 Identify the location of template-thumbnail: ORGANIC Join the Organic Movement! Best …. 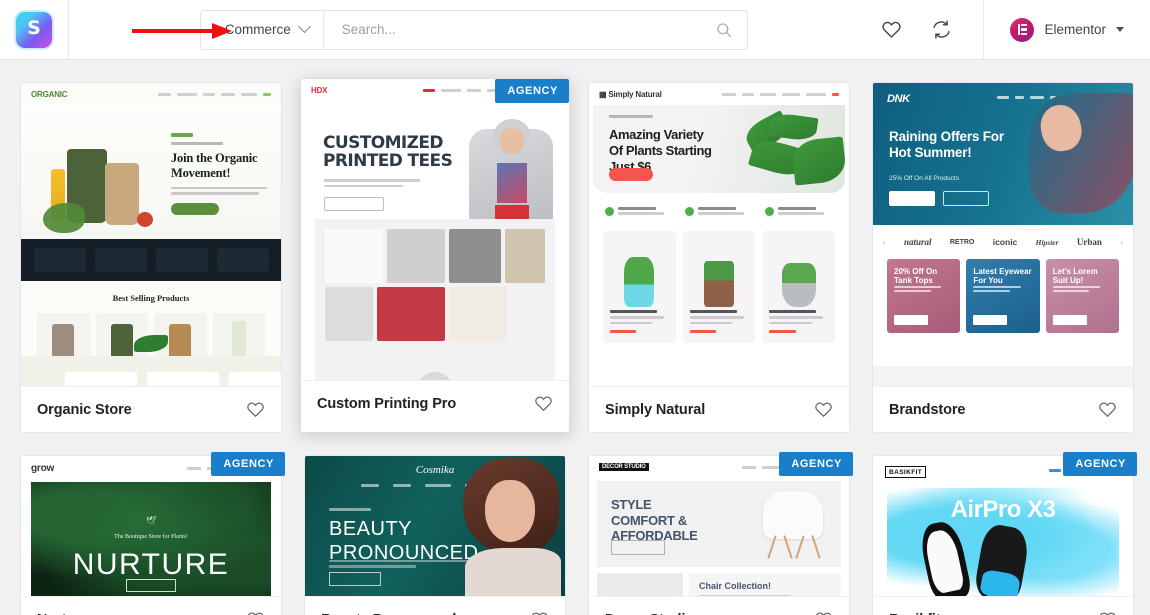
(151, 234).